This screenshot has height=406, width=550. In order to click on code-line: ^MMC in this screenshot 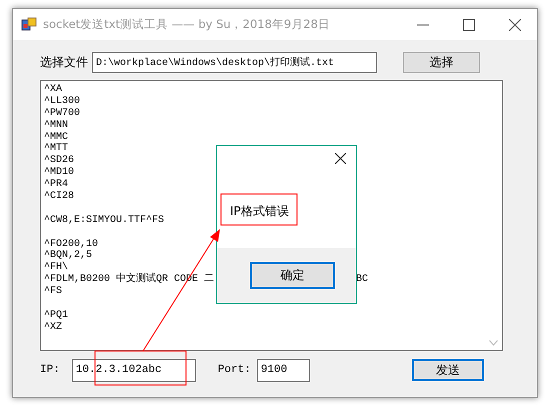, I will do `click(56, 137)`.